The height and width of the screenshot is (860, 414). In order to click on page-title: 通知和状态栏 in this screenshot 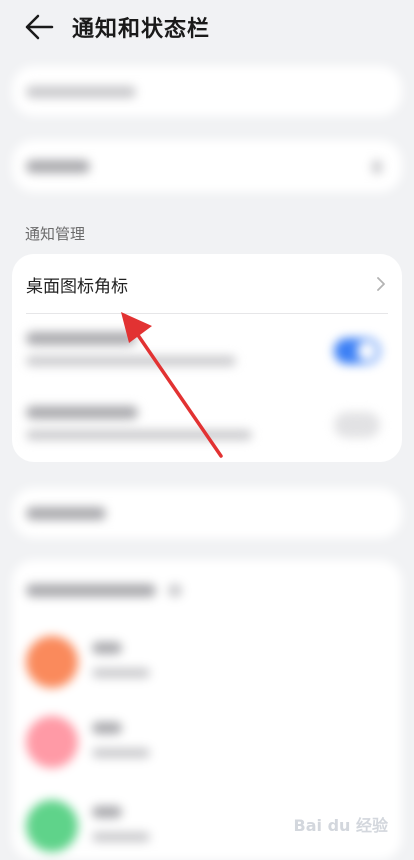, I will do `click(141, 29)`.